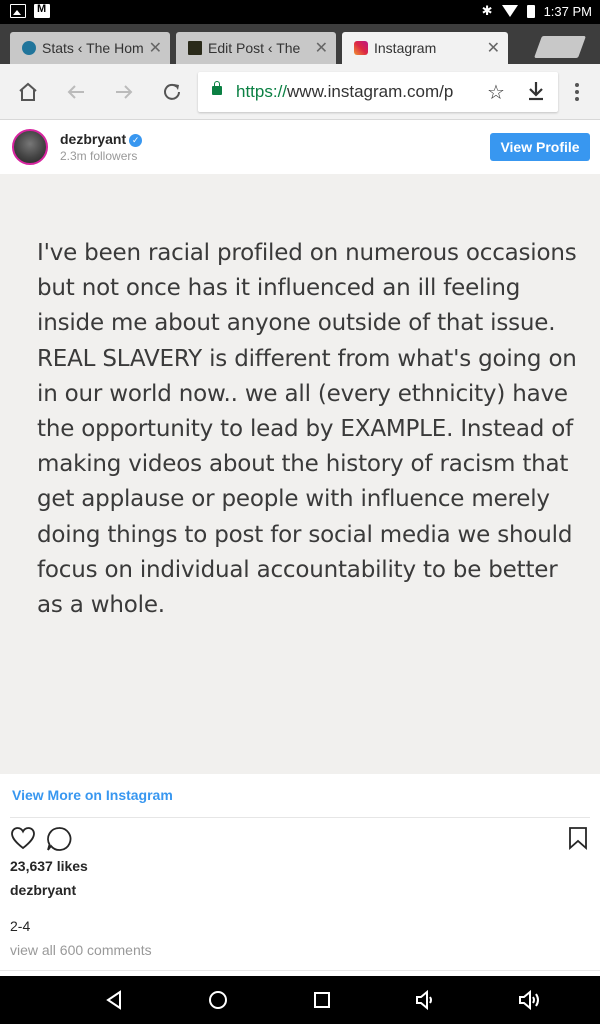 The height and width of the screenshot is (1024, 600). Describe the element at coordinates (99, 156) in the screenshot. I see `follower-count: 2.3m followers` at that location.